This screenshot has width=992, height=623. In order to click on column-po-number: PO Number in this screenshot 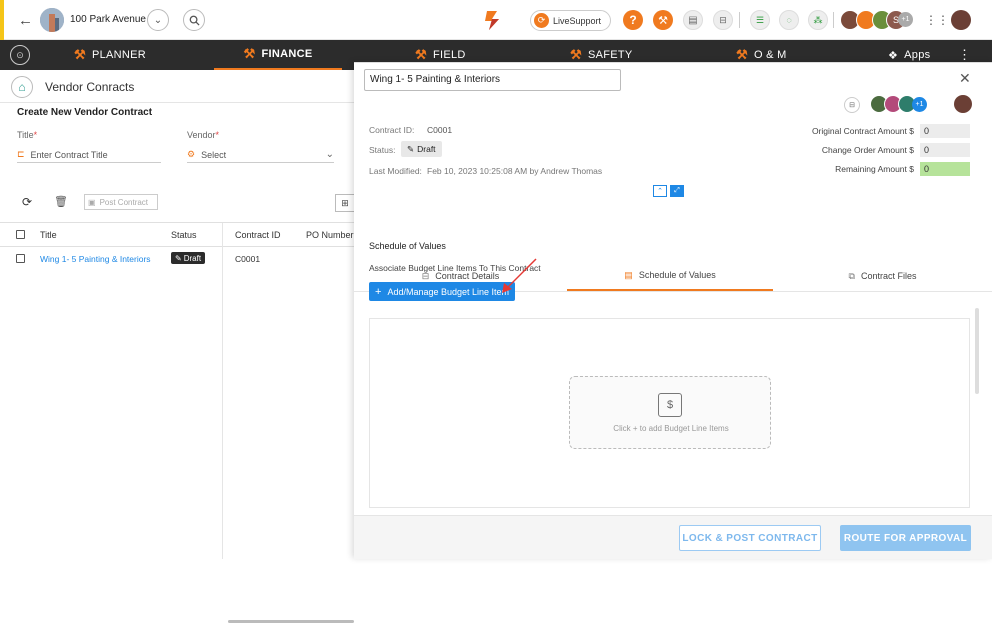, I will do `click(330, 235)`.